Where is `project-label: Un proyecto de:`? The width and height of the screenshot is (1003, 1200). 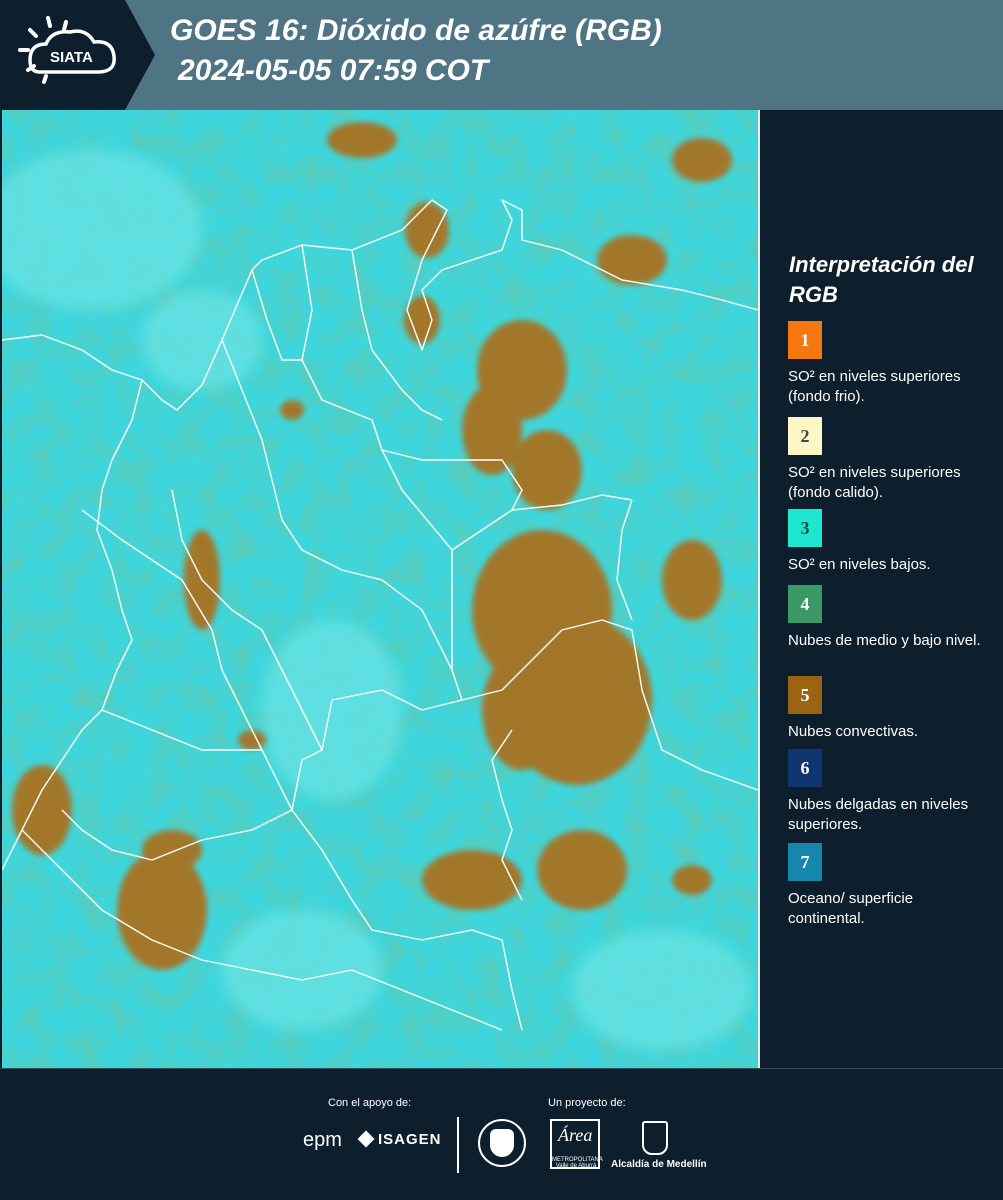
project-label: Un proyecto de: is located at coordinates (587, 1103).